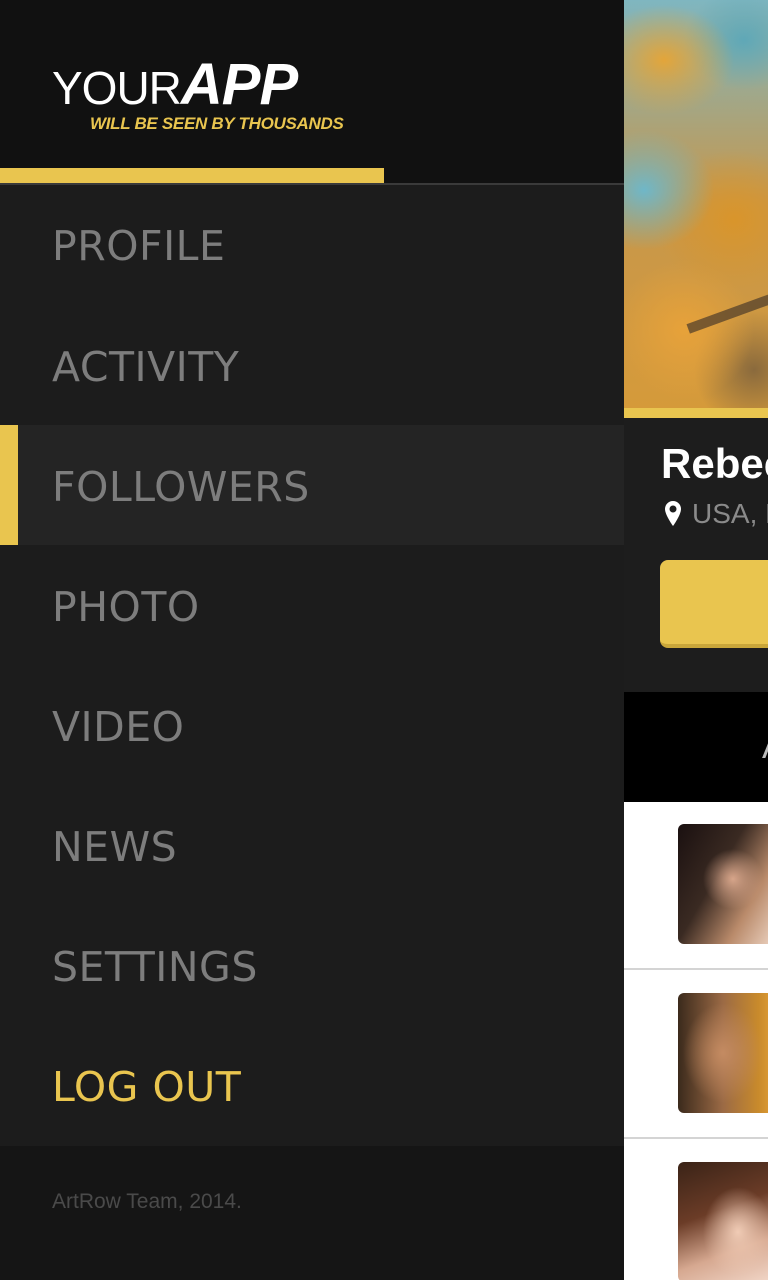  Describe the element at coordinates (192, 175) in the screenshot. I see `header-accent-bar` at that location.